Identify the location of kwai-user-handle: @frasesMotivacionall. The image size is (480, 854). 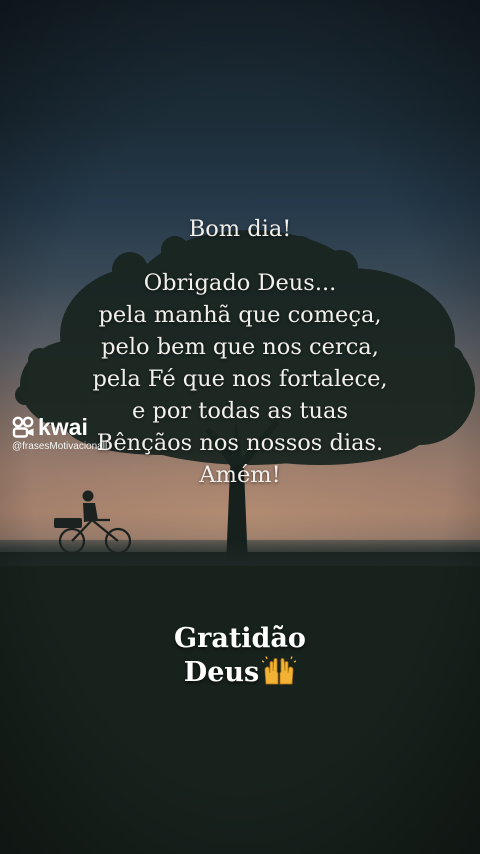
(60, 446).